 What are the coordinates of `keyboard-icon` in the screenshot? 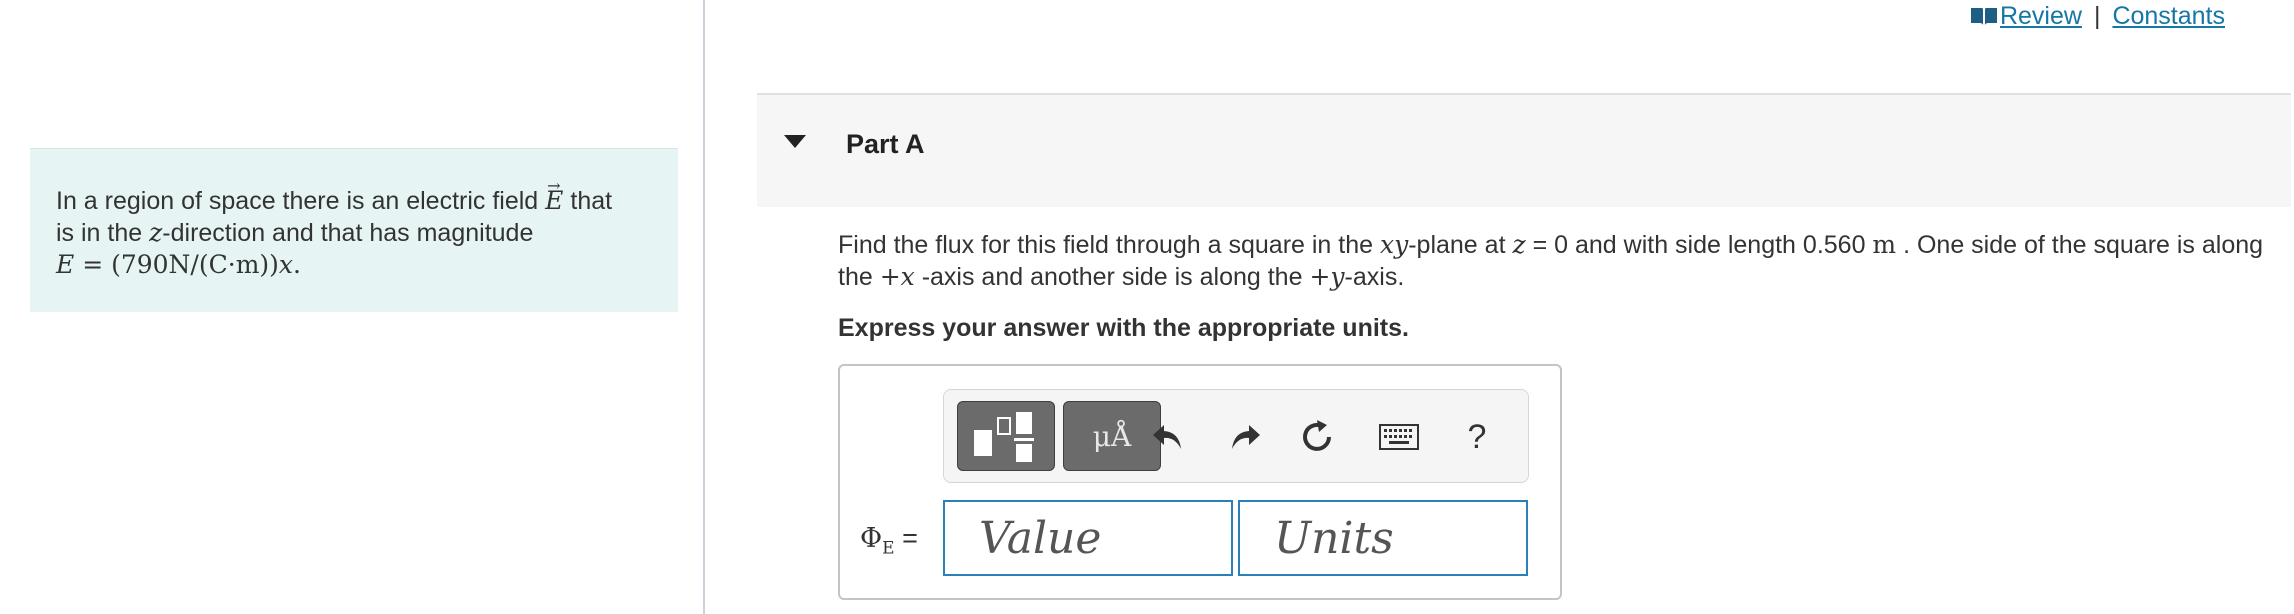 It's located at (1399, 437).